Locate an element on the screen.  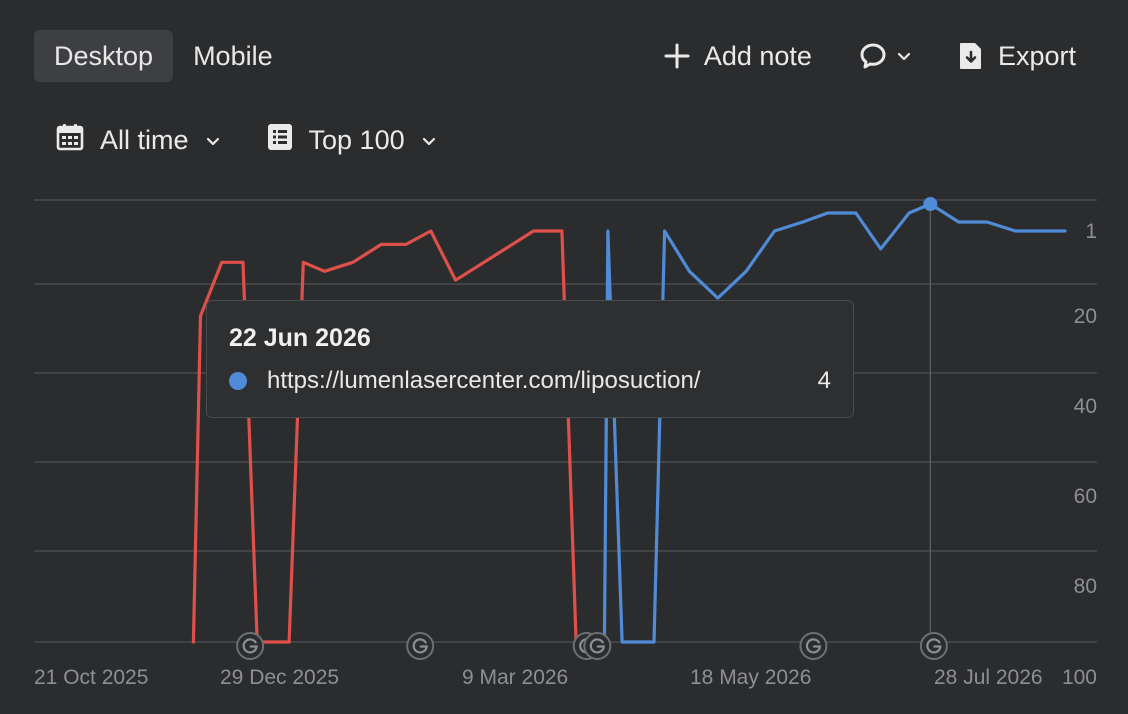
google-update-markers is located at coordinates (592, 646).